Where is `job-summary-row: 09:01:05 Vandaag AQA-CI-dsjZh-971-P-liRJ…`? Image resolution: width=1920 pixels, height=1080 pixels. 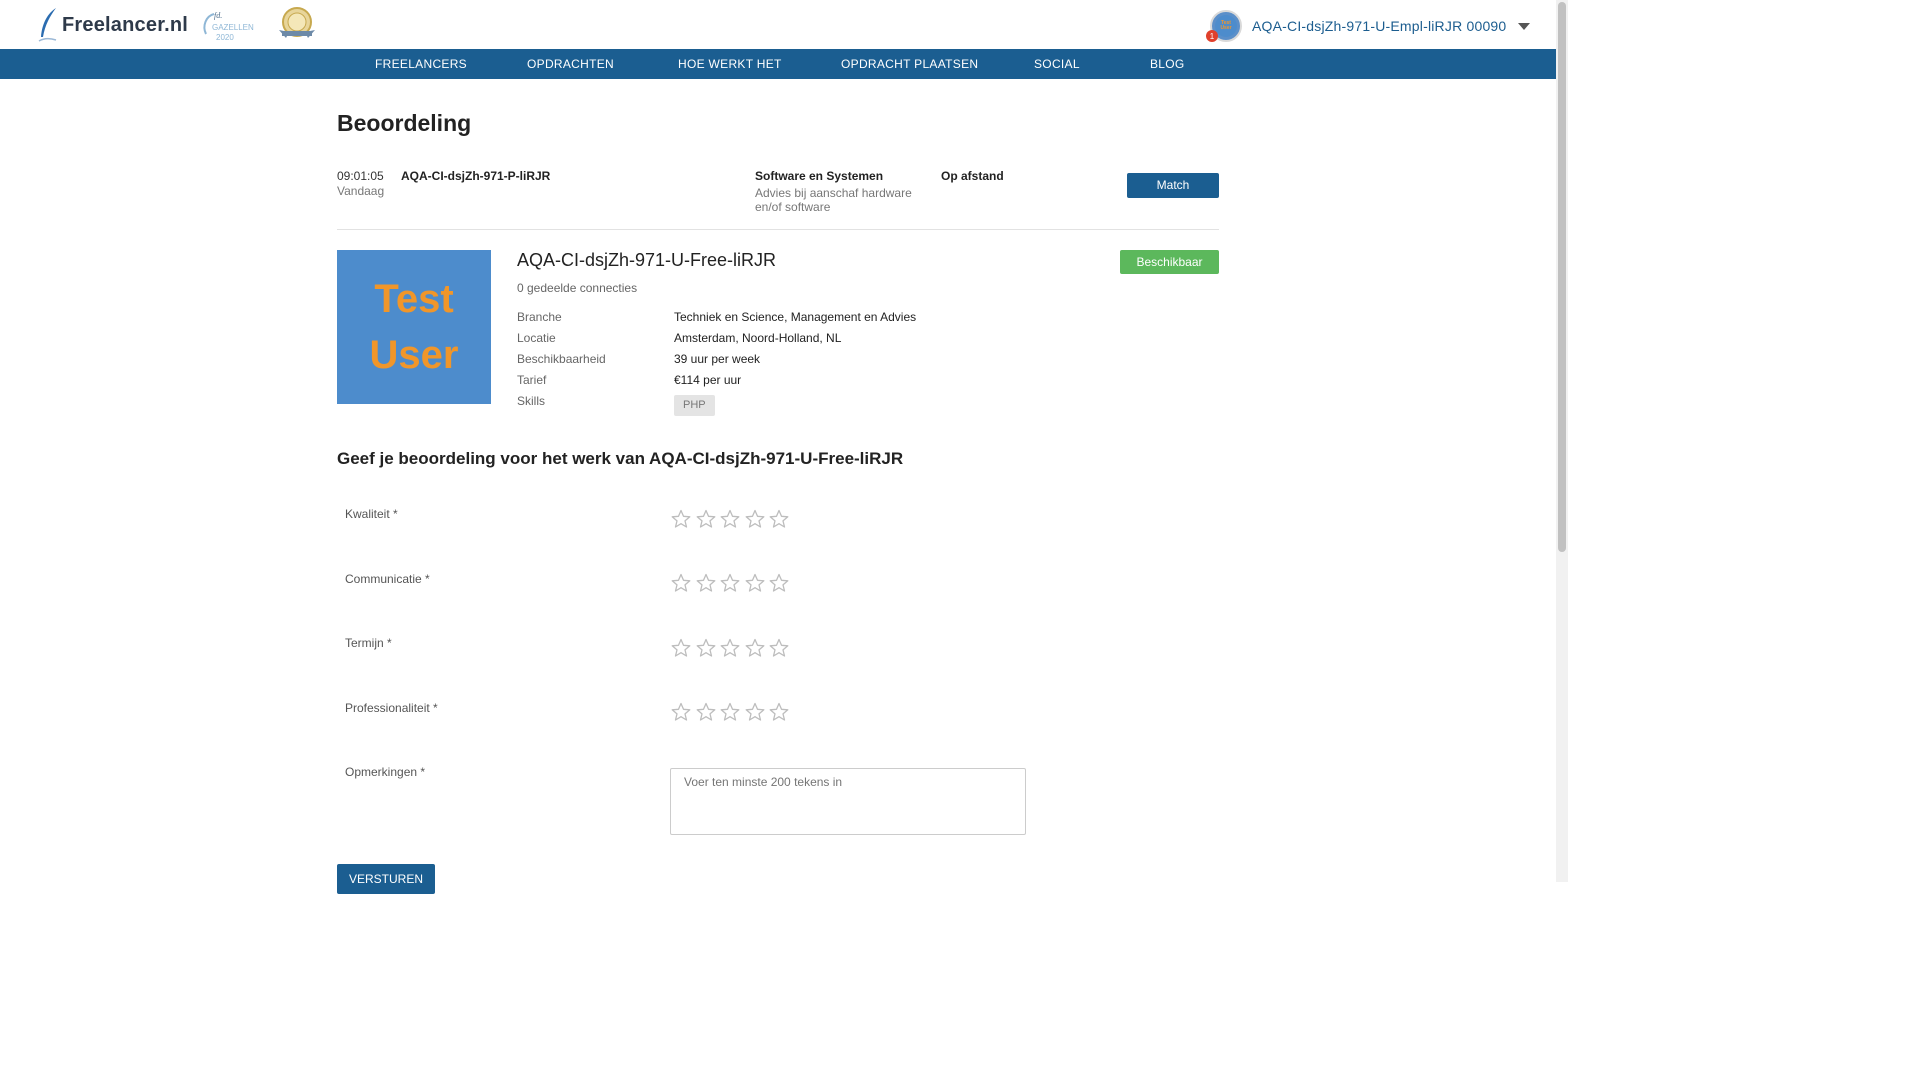
job-summary-row: 09:01:05 Vandaag AQA-CI-dsjZh-971-P-liRJ… is located at coordinates (778, 199).